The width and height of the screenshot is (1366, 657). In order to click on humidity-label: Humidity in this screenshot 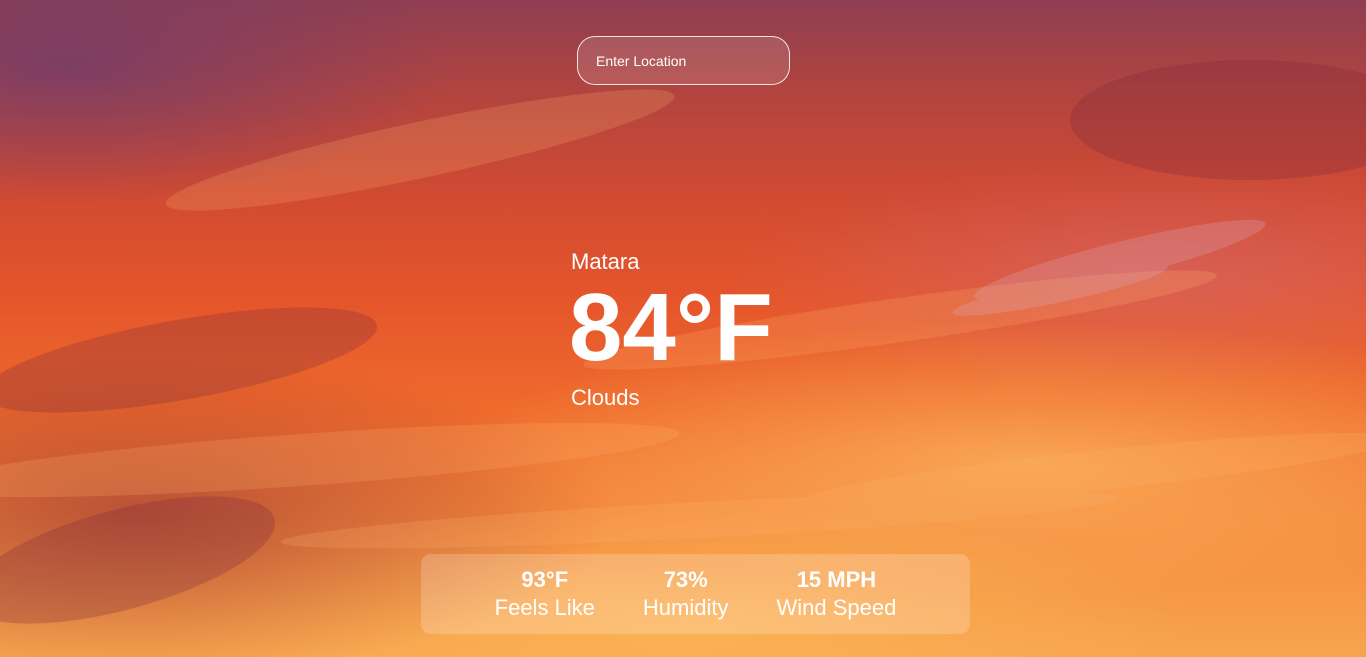, I will do `click(685, 607)`.